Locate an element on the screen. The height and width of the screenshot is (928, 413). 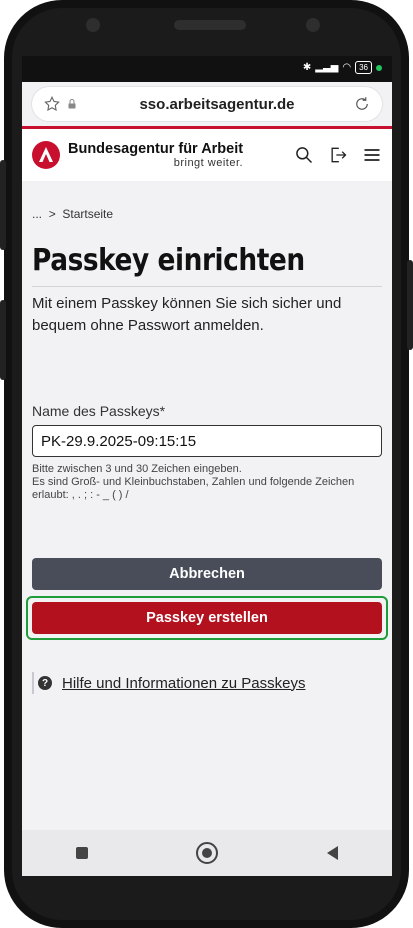
side-button is located at coordinates (3, 340).